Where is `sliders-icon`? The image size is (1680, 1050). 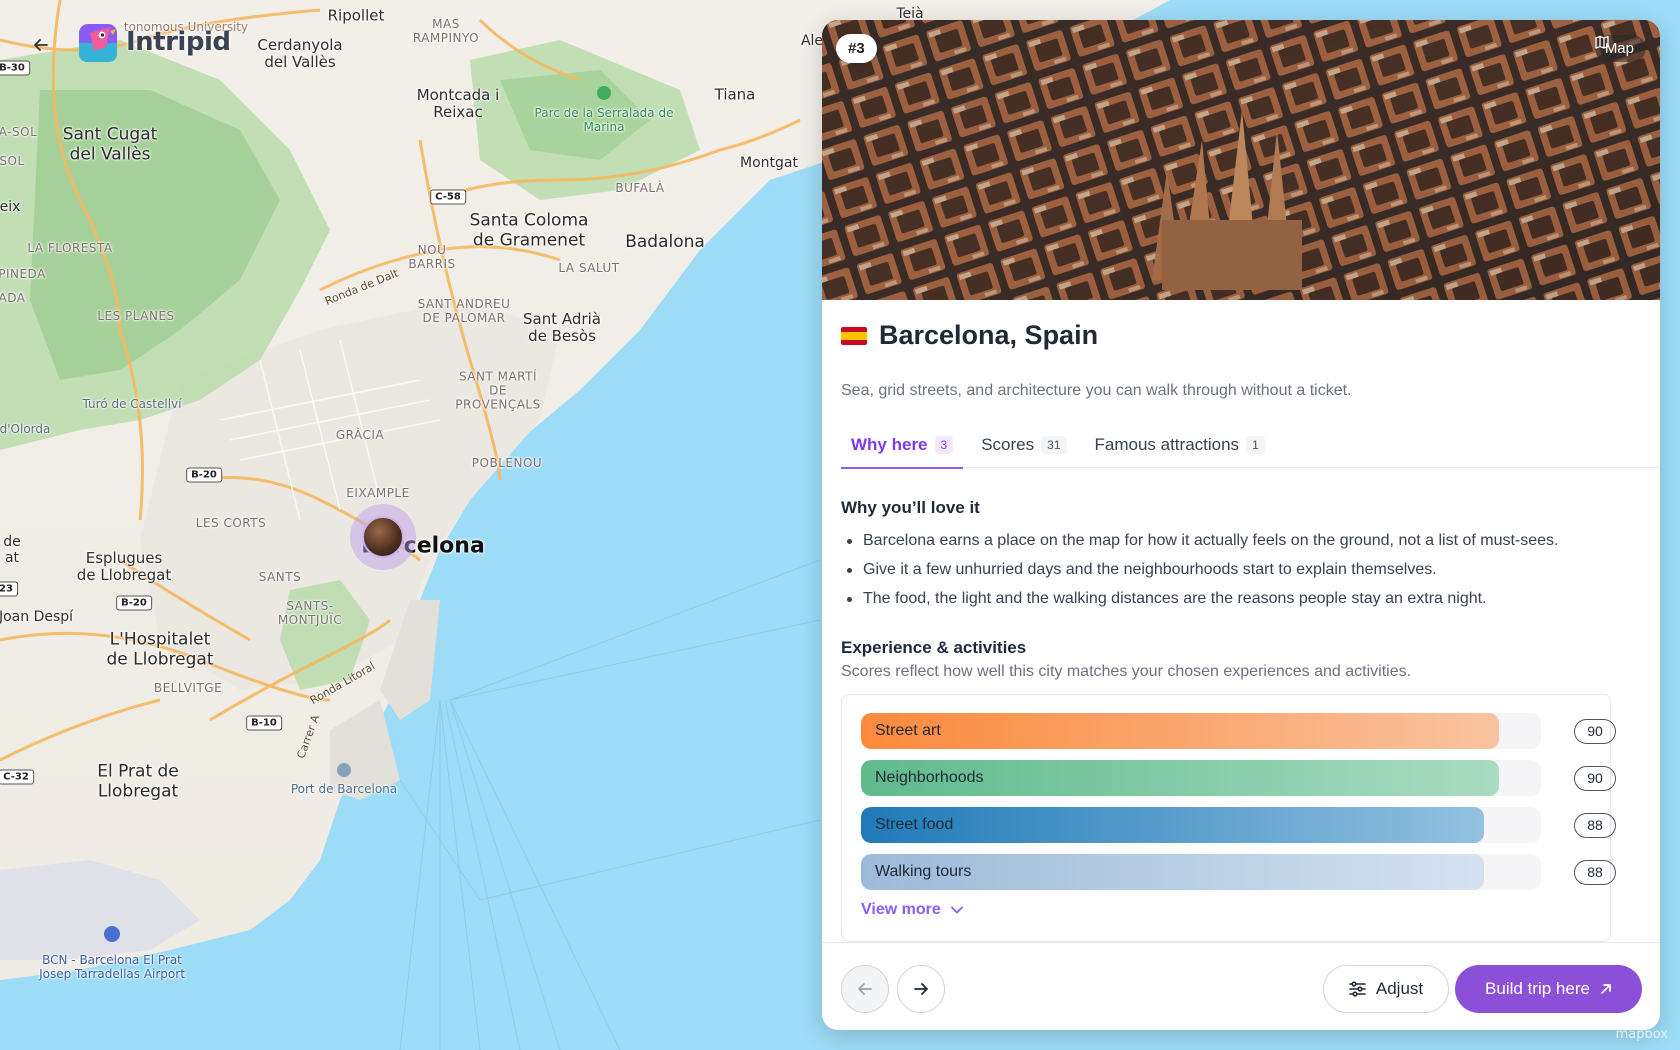 sliders-icon is located at coordinates (1357, 989).